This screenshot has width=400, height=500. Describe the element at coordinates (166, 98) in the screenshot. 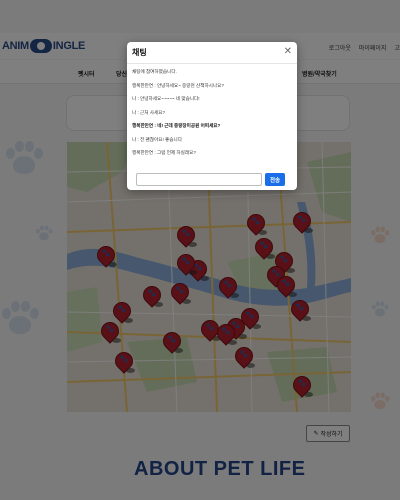

I see `chat-message: 나 : 안녕하세요~~~~~ 네 맞습니다!` at that location.